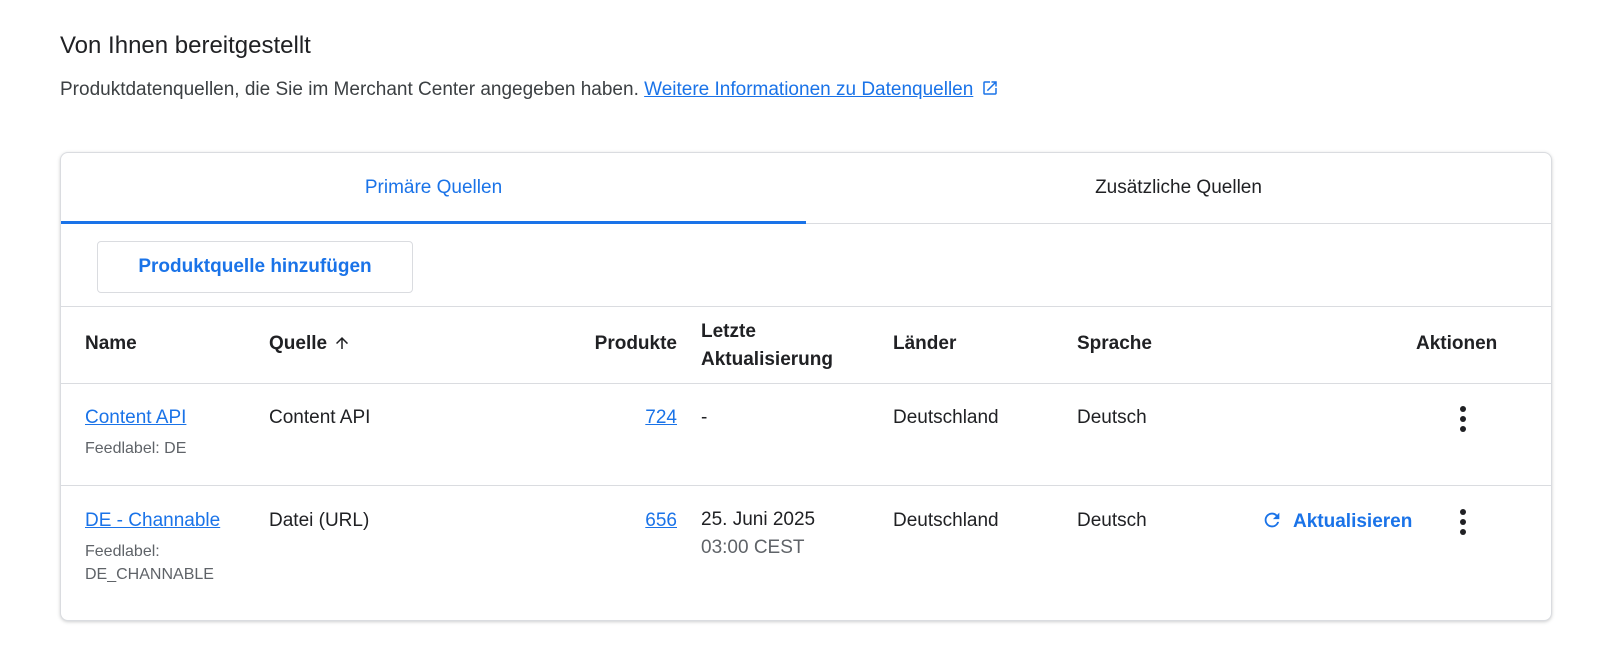  What do you see at coordinates (1272, 520) in the screenshot?
I see `refresh-icon` at bounding box center [1272, 520].